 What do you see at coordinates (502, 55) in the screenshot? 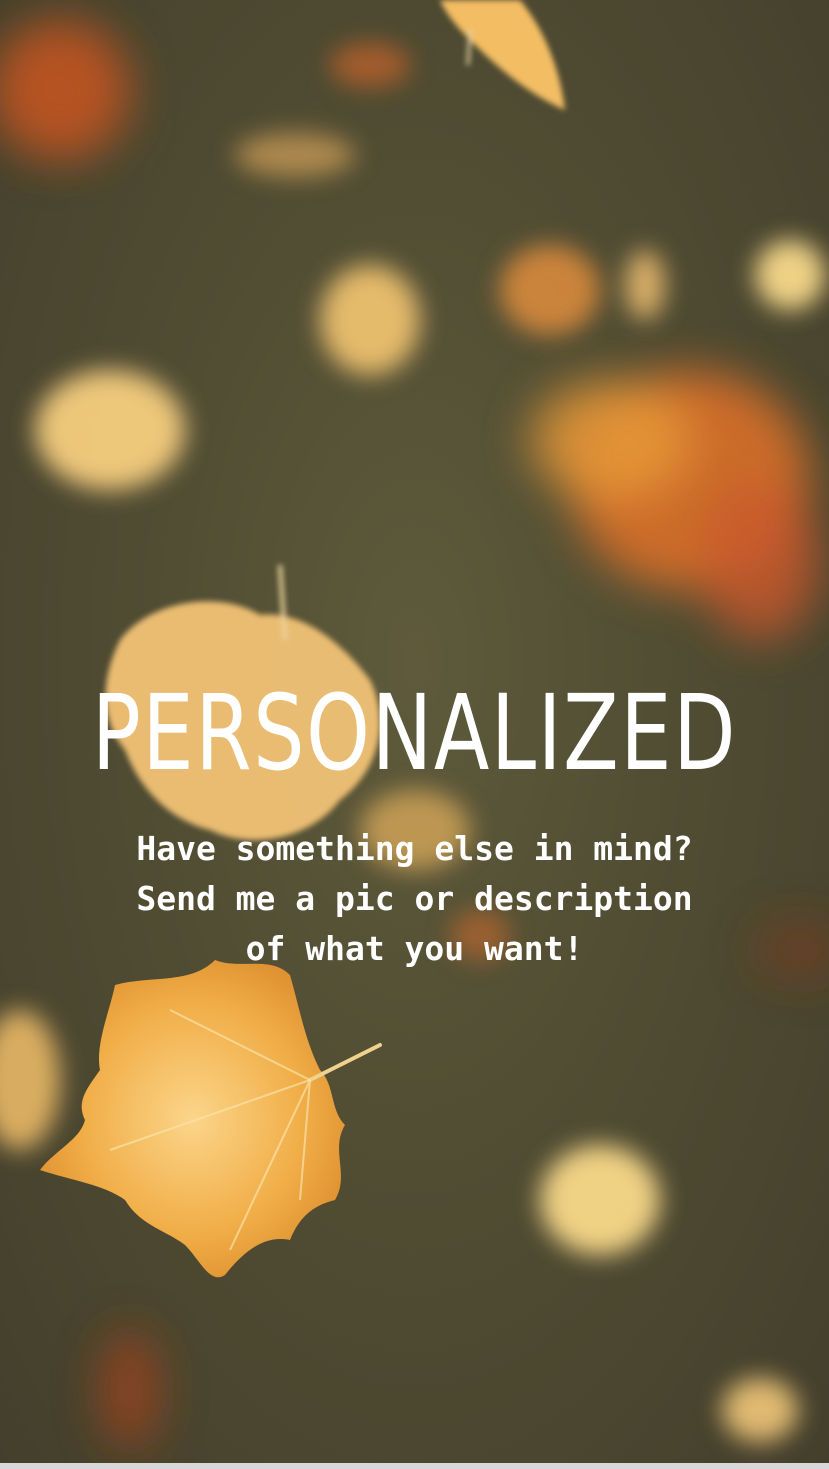
I see `top-leaf` at bounding box center [502, 55].